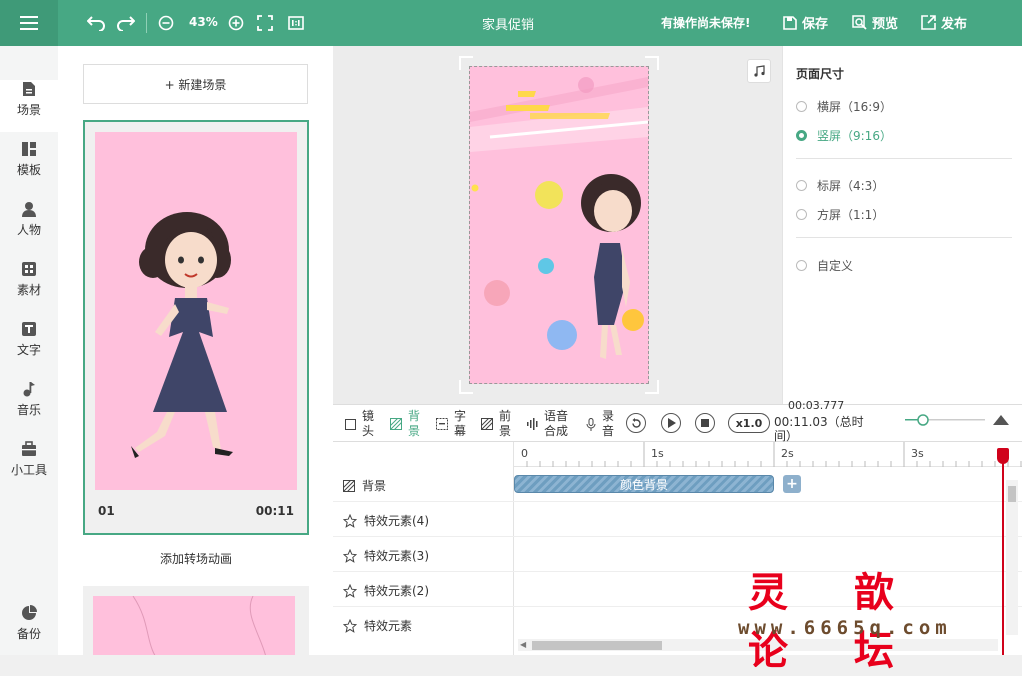 This screenshot has width=1022, height=676. I want to click on fullscreen-icon, so click(265, 23).